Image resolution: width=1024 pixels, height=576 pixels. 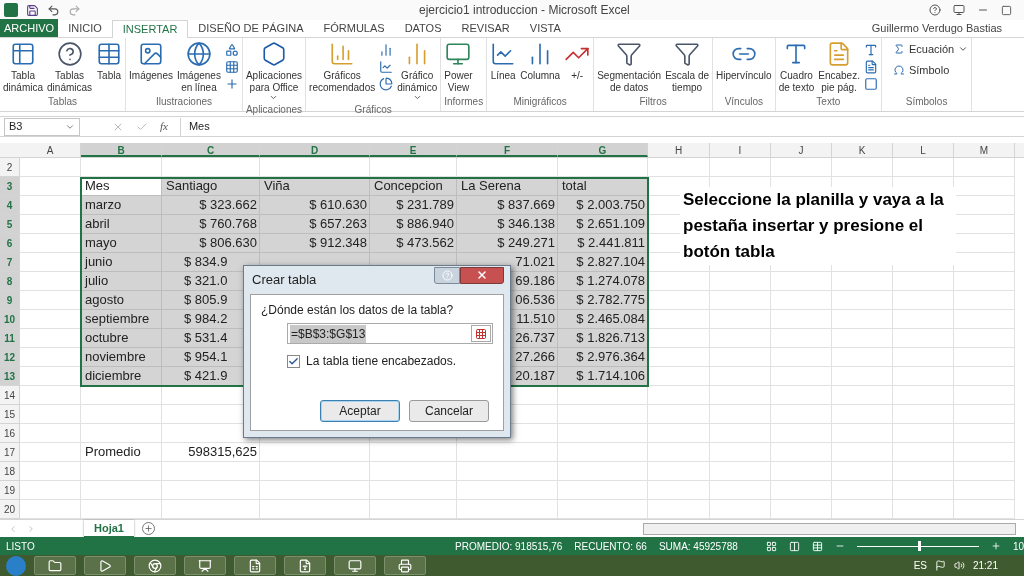 What do you see at coordinates (1006, 10) in the screenshot?
I see `restore-icon` at bounding box center [1006, 10].